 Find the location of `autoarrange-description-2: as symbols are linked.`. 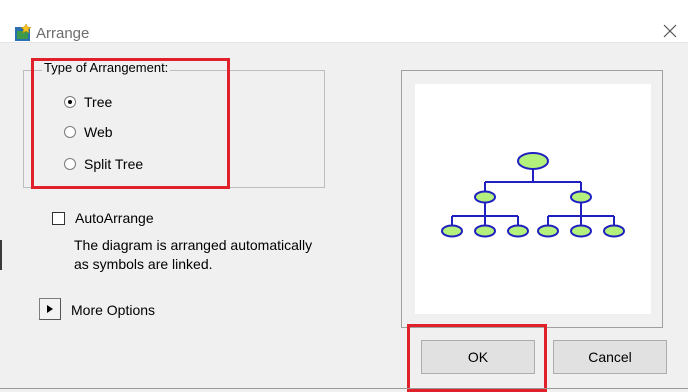

autoarrange-description-2: as symbols are linked. is located at coordinates (143, 264).